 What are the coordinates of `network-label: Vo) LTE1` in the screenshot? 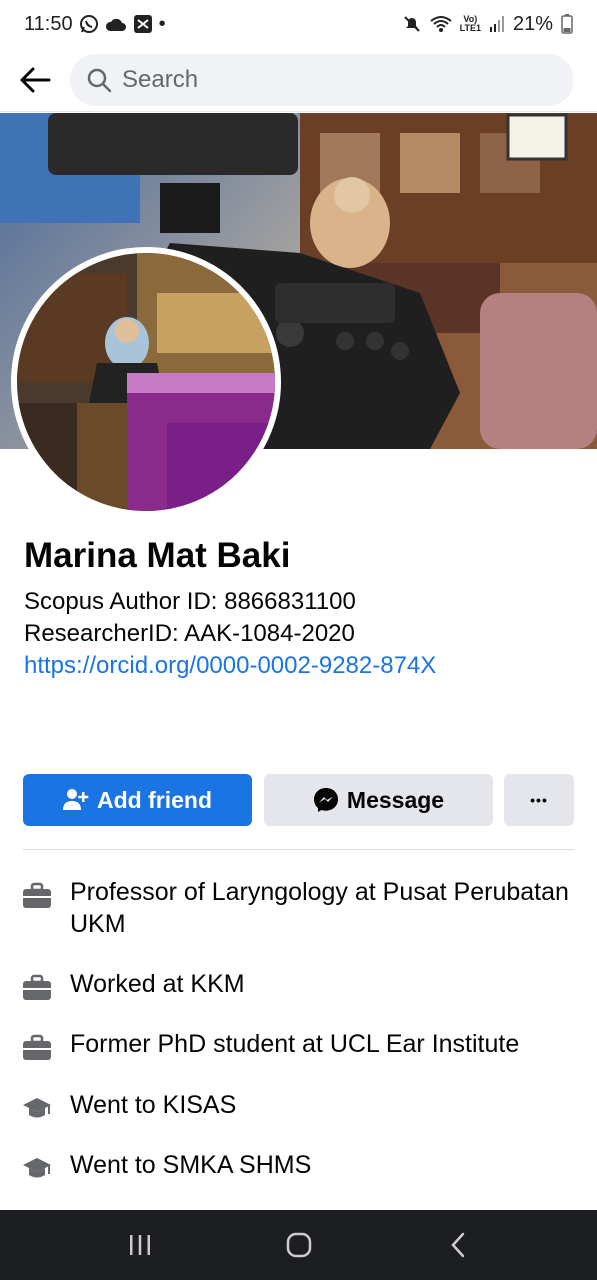 It's located at (470, 24).